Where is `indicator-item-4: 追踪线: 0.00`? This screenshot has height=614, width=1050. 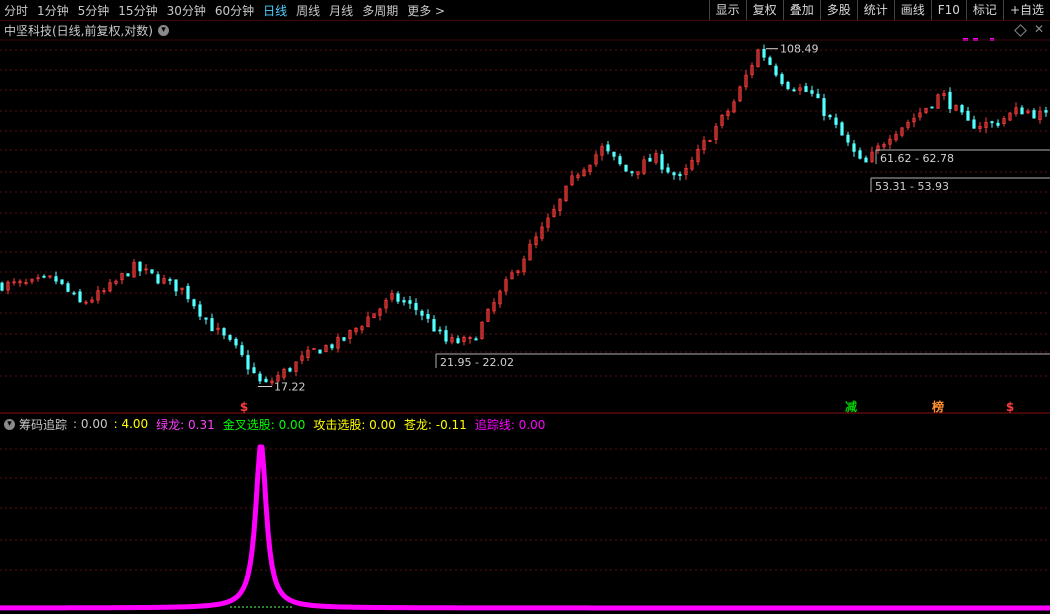
indicator-item-4: 追踪线: 0.00 is located at coordinates (510, 424).